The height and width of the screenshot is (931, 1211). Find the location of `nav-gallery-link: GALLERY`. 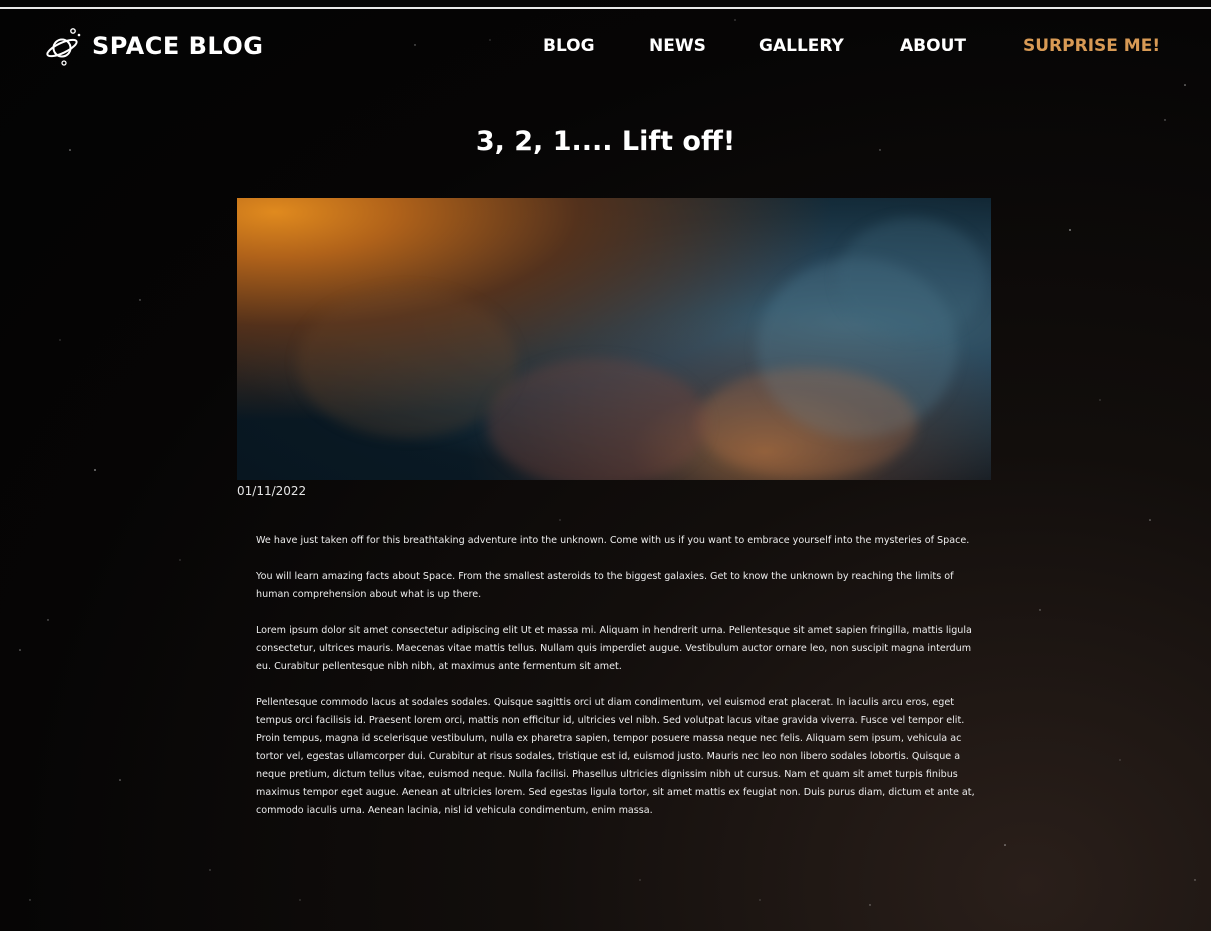

nav-gallery-link: GALLERY is located at coordinates (801, 46).